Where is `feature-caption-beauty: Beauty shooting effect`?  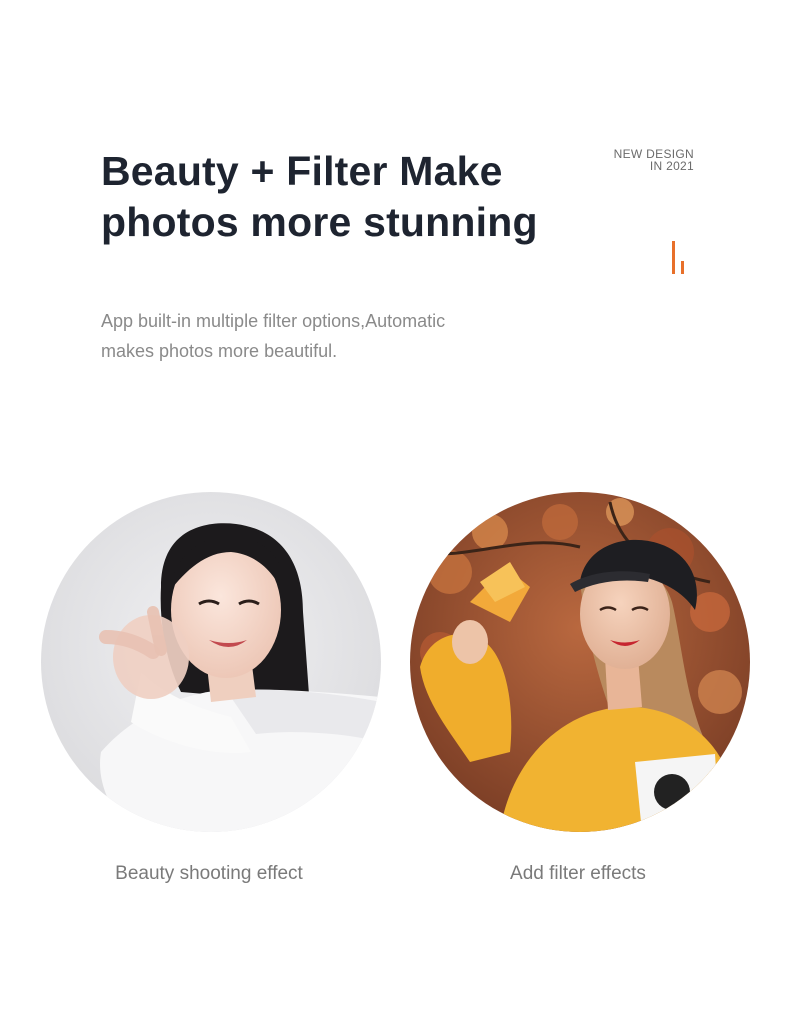 feature-caption-beauty: Beauty shooting effect is located at coordinates (209, 873).